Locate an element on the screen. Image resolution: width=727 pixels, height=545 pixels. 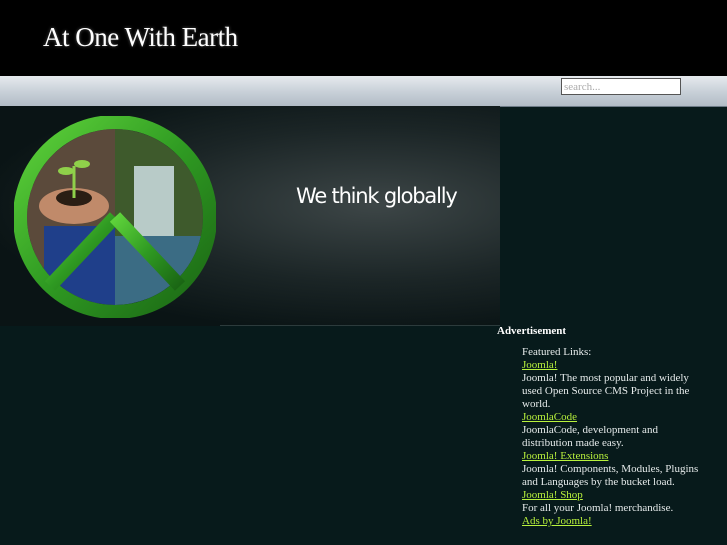
featured-links-label: Featured Links: is located at coordinates (557, 352).